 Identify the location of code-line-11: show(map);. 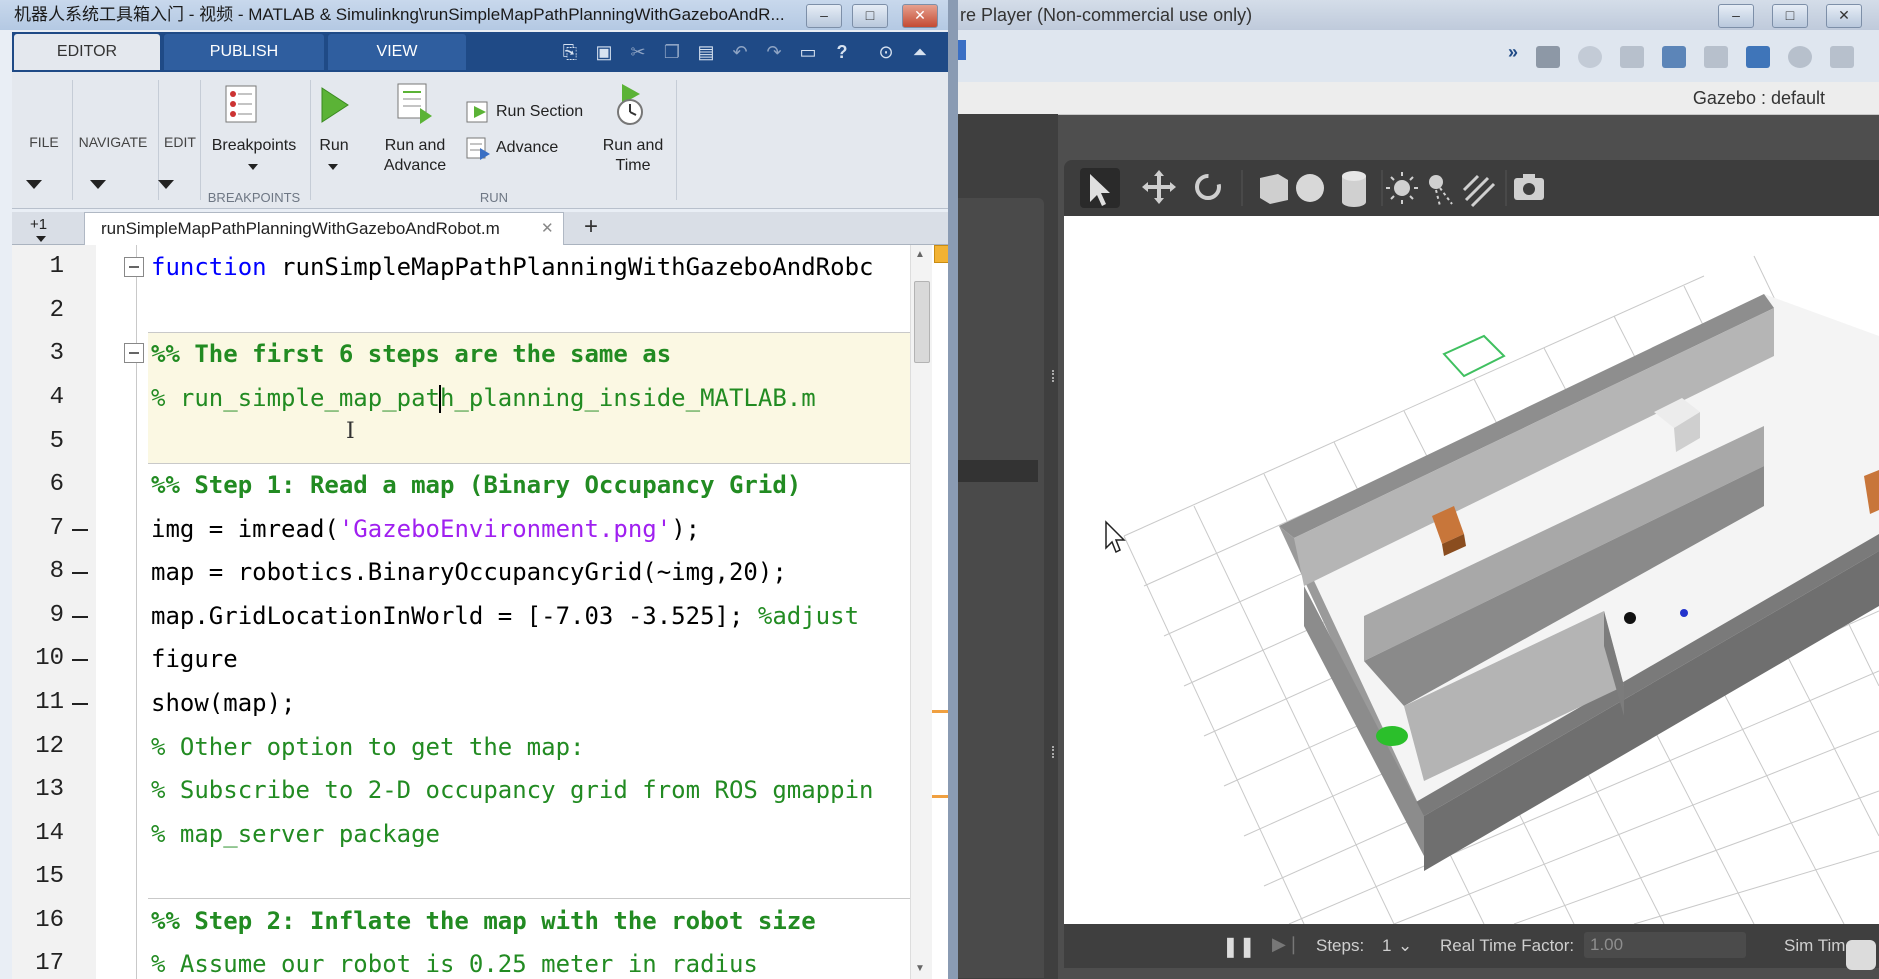
(223, 703).